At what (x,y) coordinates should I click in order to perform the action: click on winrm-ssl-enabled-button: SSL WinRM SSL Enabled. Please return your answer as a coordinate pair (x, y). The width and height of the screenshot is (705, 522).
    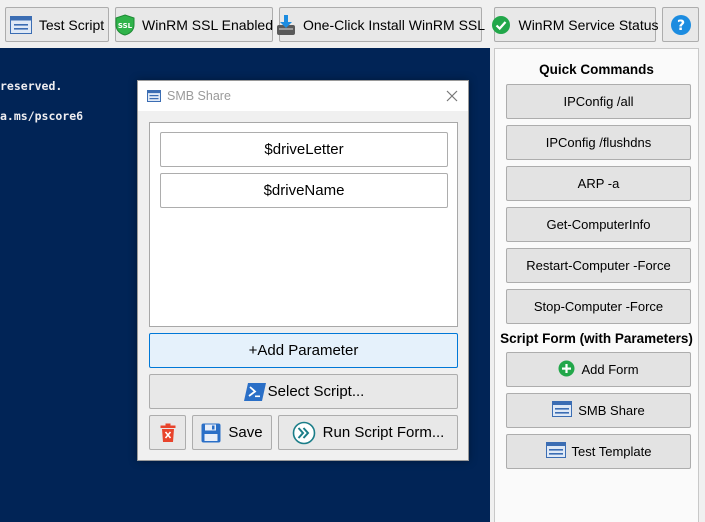
    Looking at the image, I should click on (194, 24).